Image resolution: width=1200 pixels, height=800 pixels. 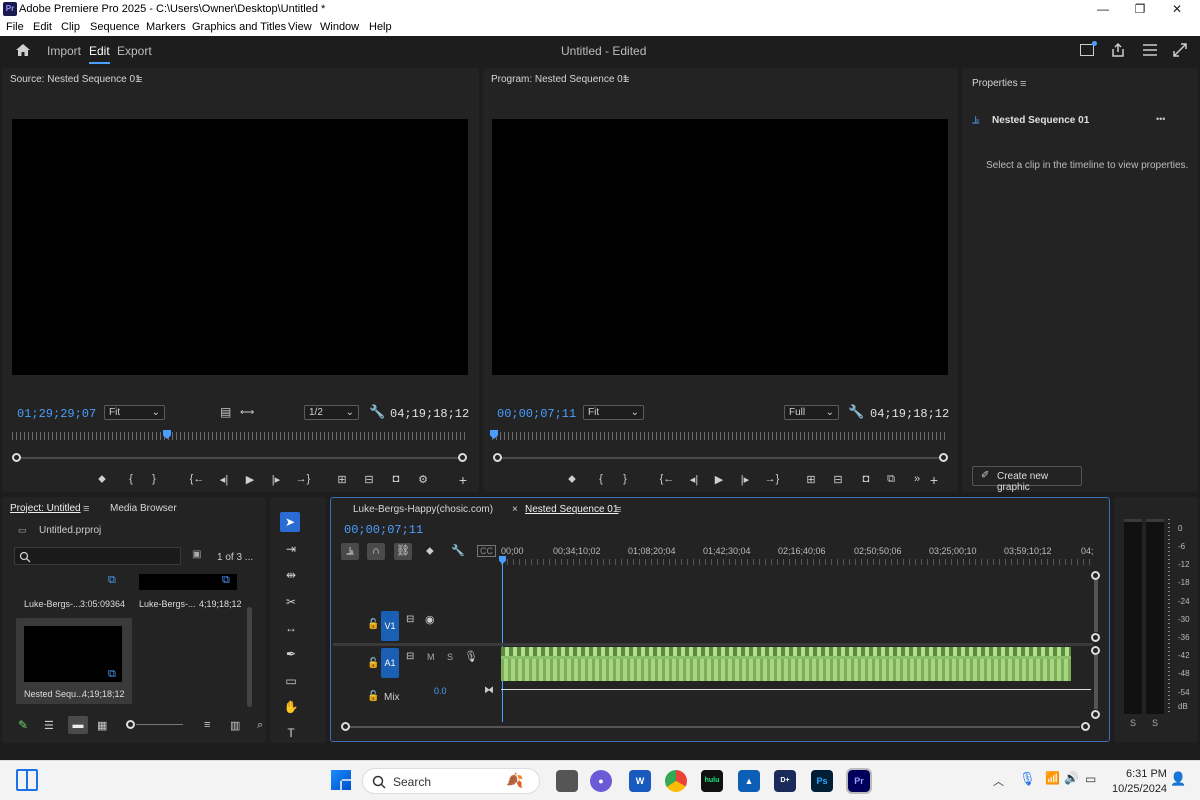 I want to click on pencil-icon: ✎, so click(x=23, y=725).